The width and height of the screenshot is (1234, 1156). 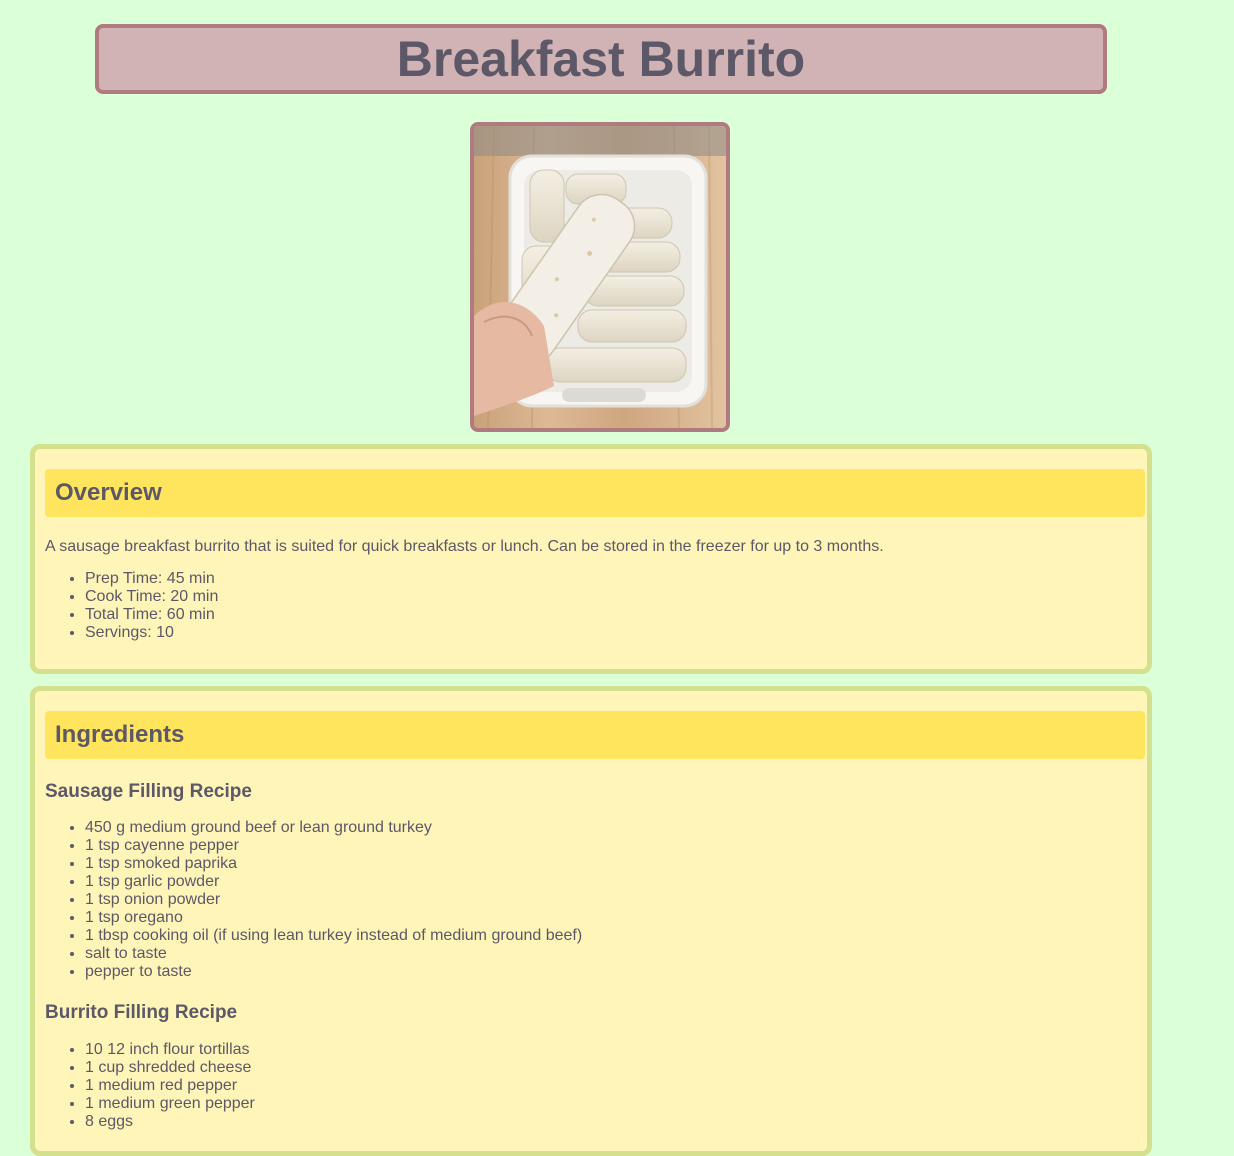 I want to click on list-item: 1 cup shredded cheese, so click(x=170, y=1068).